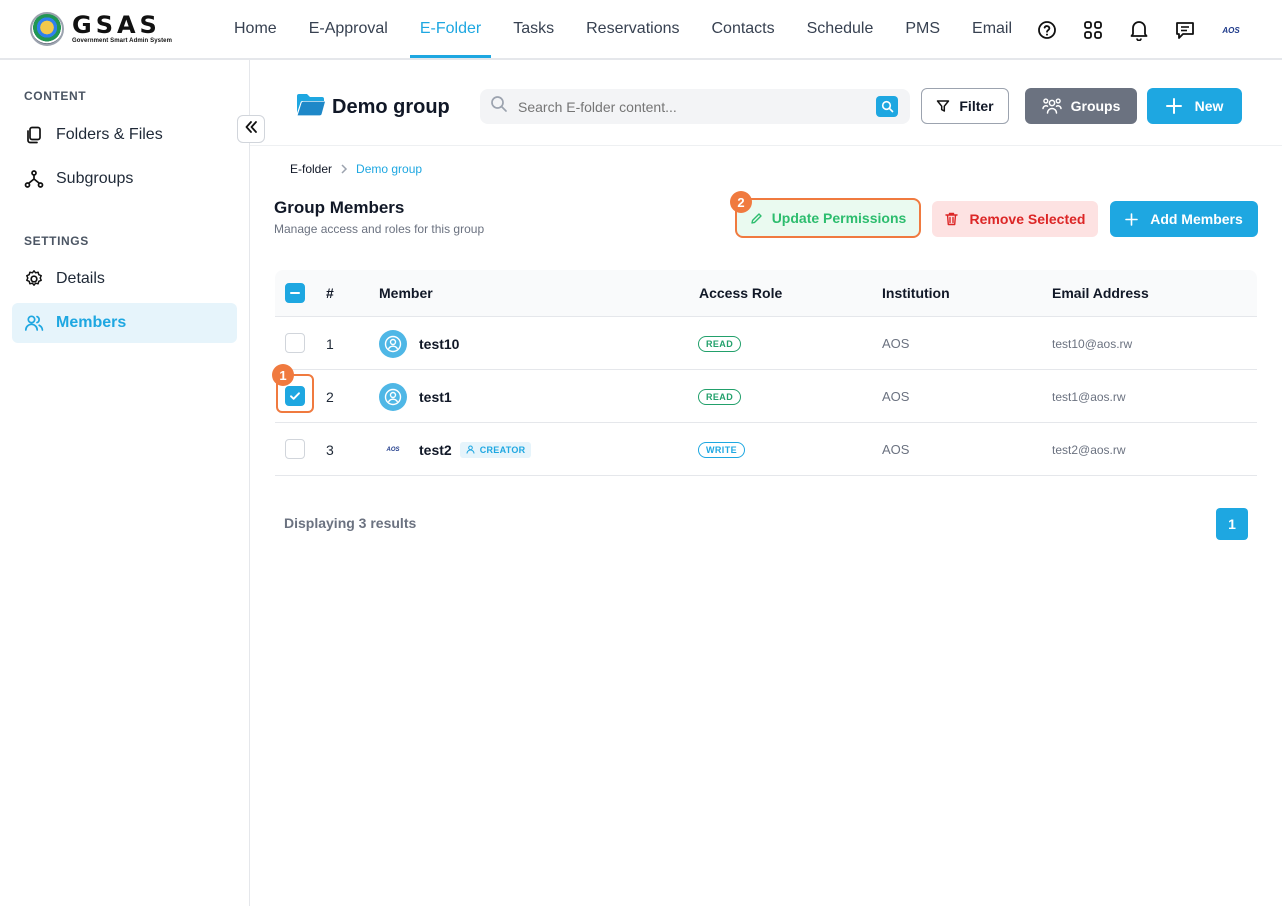  I want to click on nav-contacts: Contacts, so click(742, 29).